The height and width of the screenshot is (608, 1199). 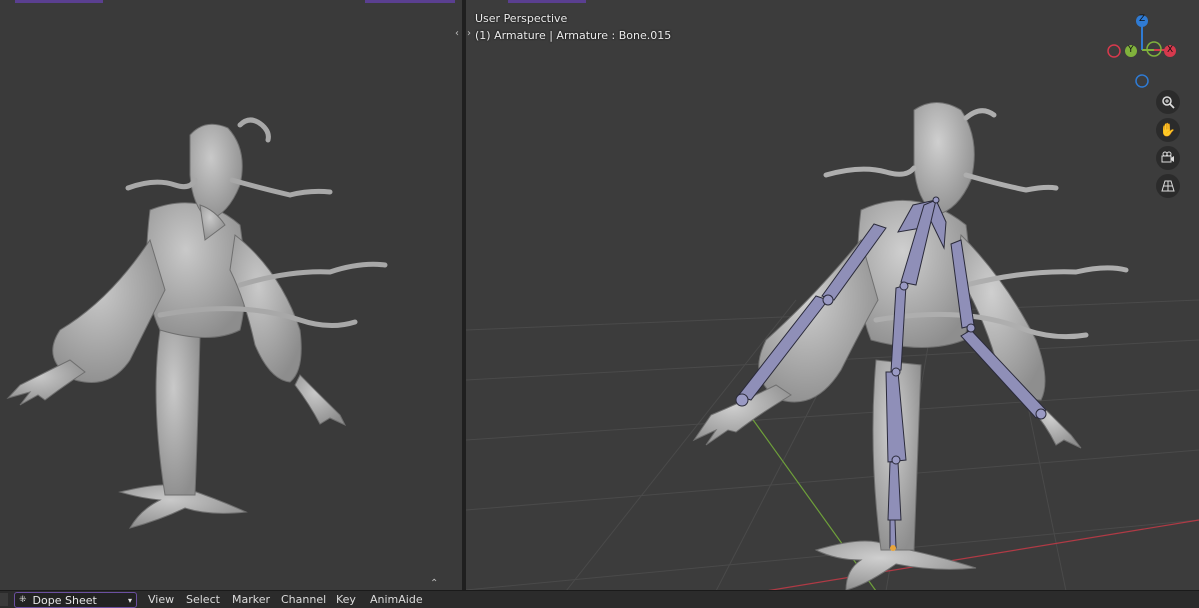 What do you see at coordinates (251, 599) in the screenshot?
I see `menu-marker: Marker` at bounding box center [251, 599].